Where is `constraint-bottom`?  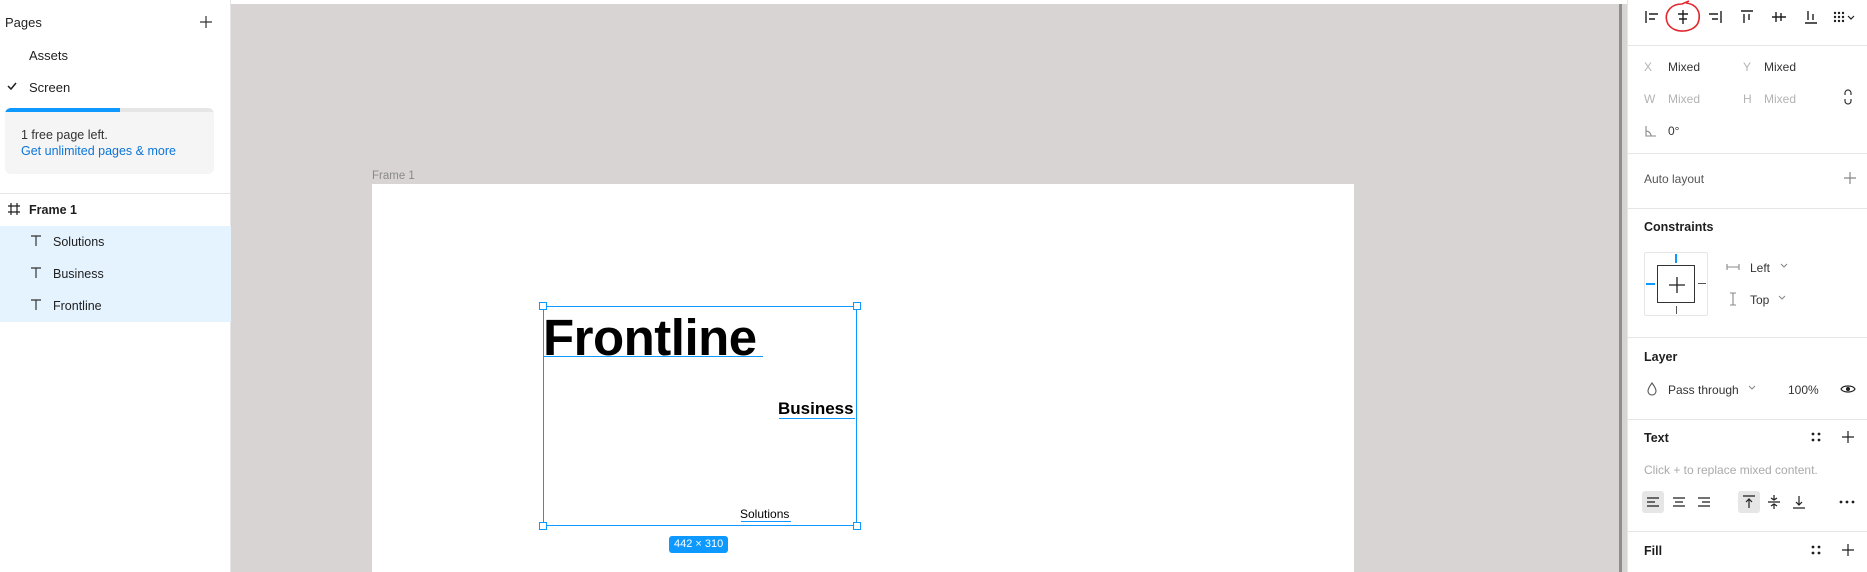
constraint-bottom is located at coordinates (1676, 310).